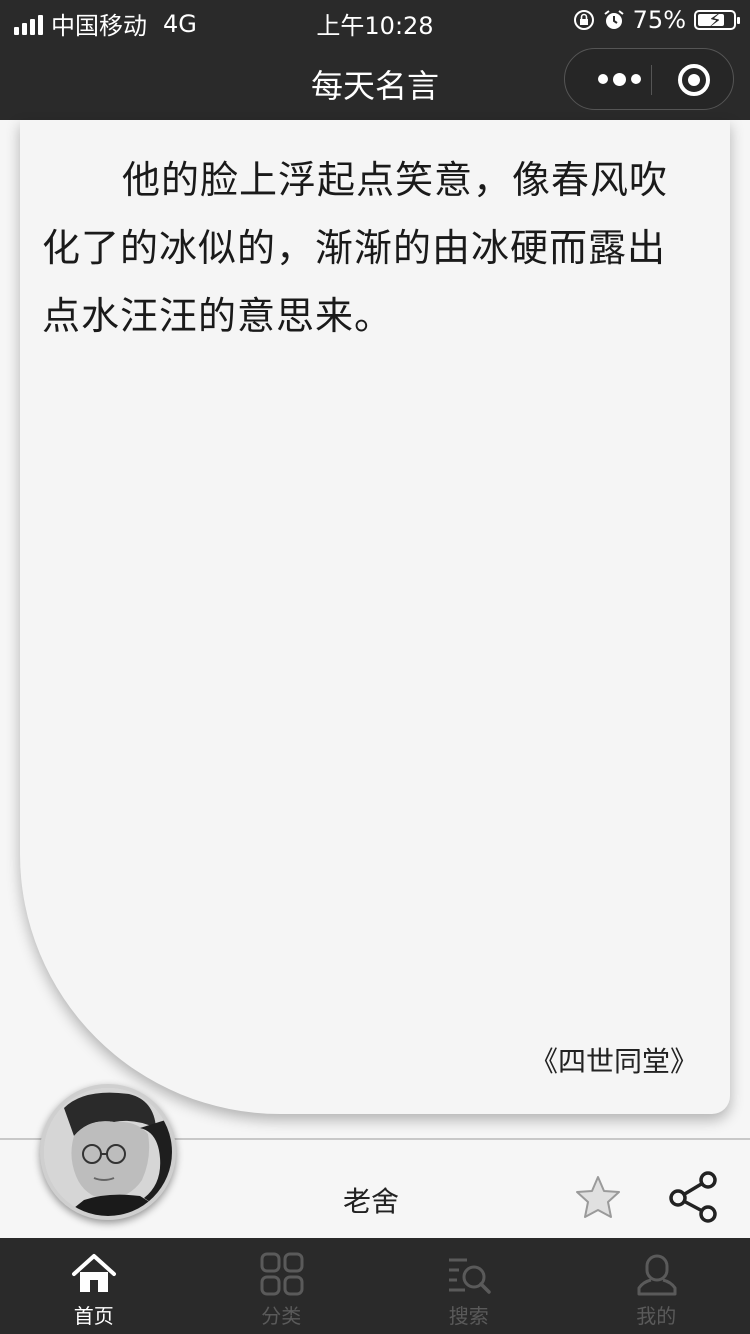 This screenshot has height=1334, width=750. Describe the element at coordinates (470, 1276) in the screenshot. I see `search-icon` at that location.